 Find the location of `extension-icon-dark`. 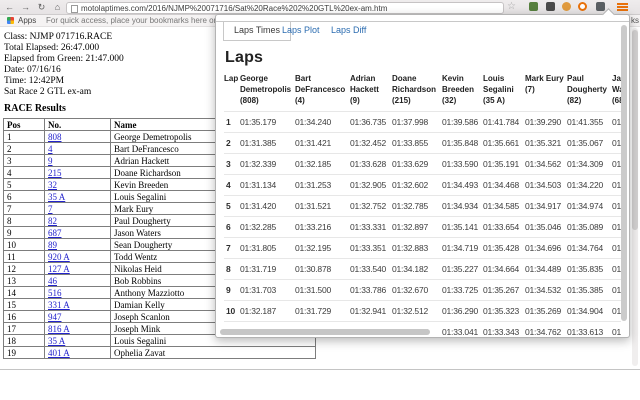

extension-icon-dark is located at coordinates (550, 6).